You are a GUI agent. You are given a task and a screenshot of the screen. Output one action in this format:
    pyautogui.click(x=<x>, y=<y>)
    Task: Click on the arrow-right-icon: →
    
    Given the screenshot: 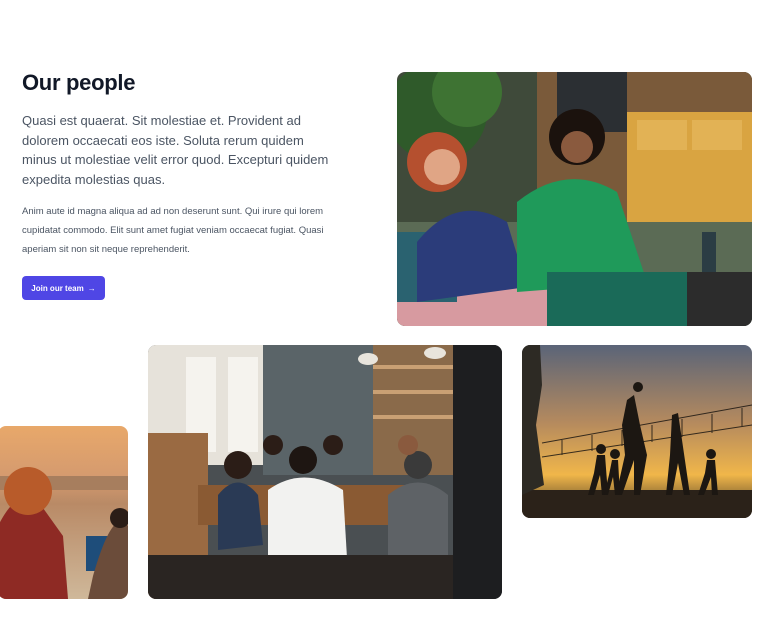 What is the action you would take?
    pyautogui.click(x=91, y=288)
    